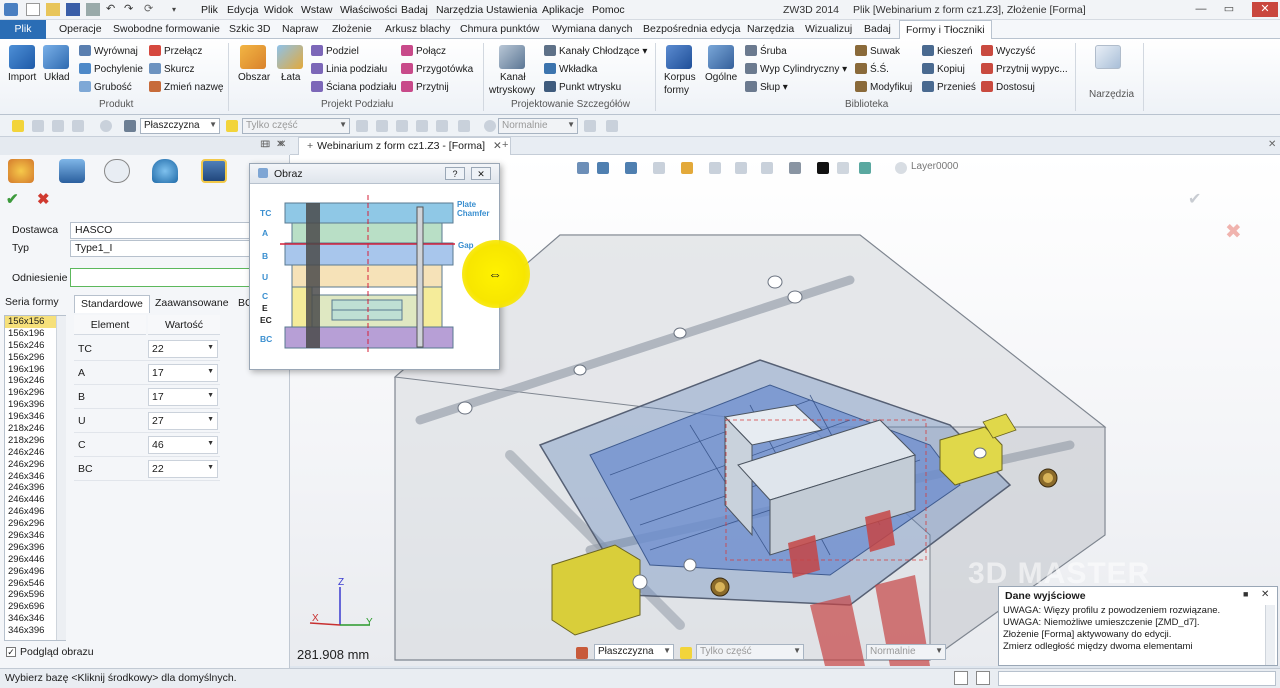  Describe the element at coordinates (209, 10) in the screenshot. I see `menu-plik: Plik` at that location.